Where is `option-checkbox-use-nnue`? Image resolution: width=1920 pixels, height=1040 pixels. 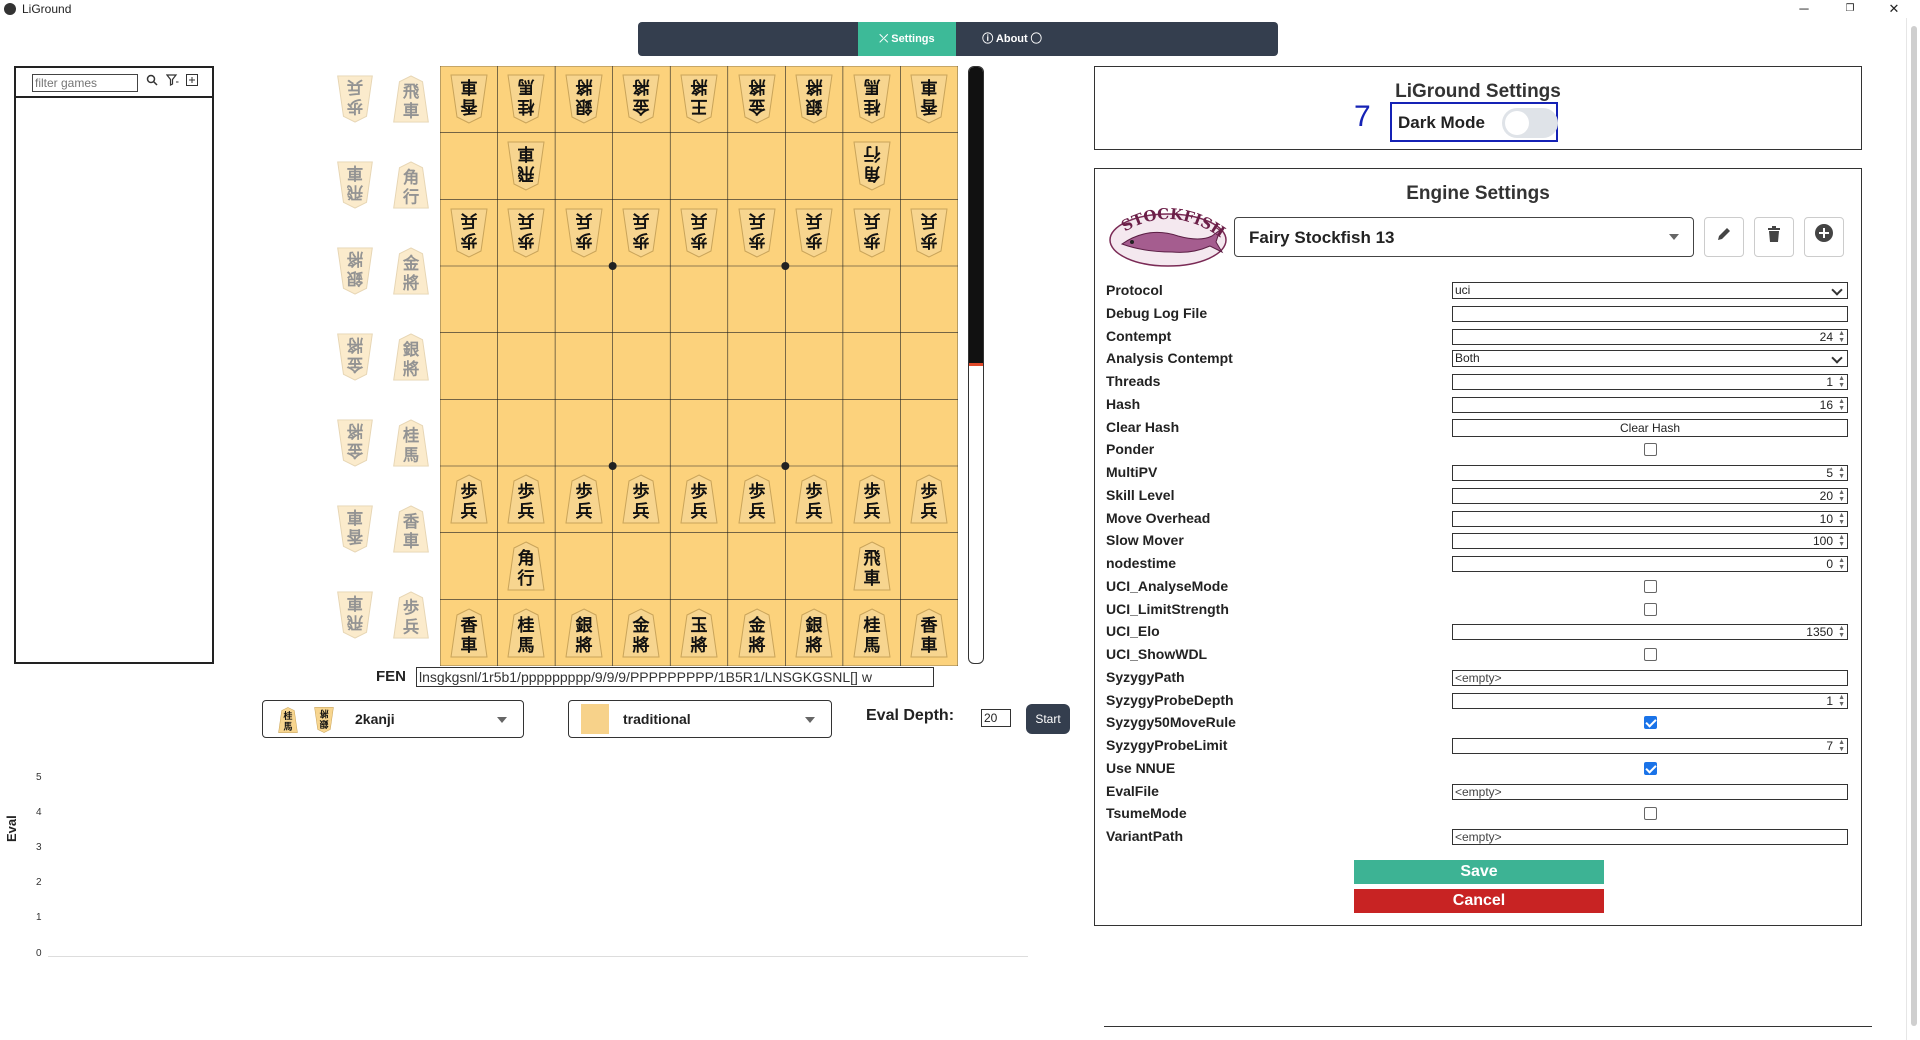 option-checkbox-use-nnue is located at coordinates (1650, 768).